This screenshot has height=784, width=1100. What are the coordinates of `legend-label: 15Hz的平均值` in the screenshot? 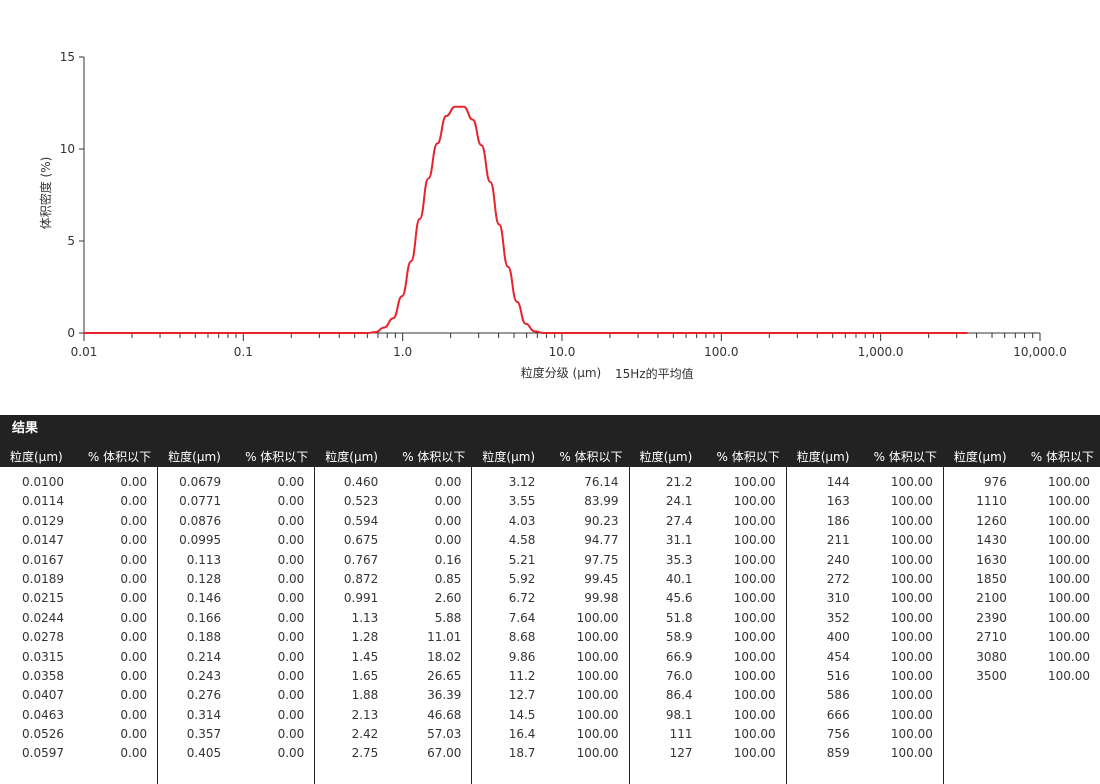 It's located at (654, 373).